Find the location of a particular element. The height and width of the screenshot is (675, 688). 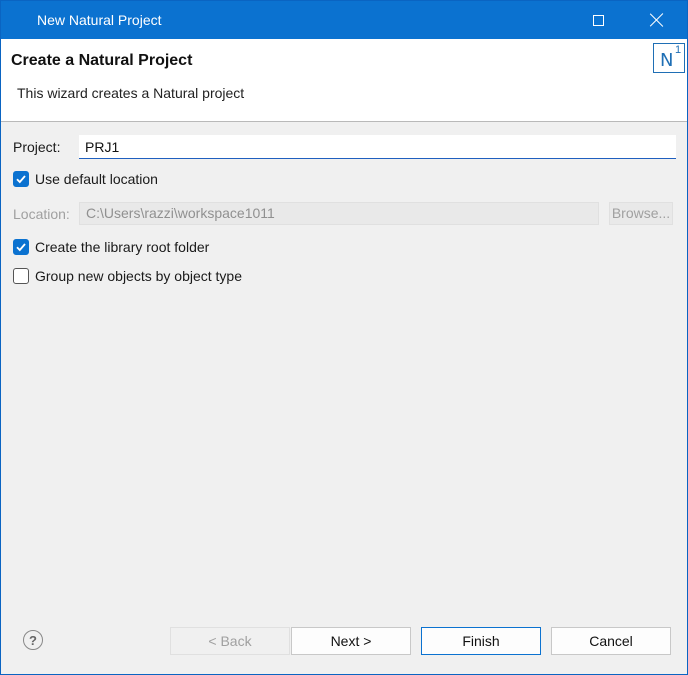

wizard-title: Create a Natural Project is located at coordinates (102, 60).